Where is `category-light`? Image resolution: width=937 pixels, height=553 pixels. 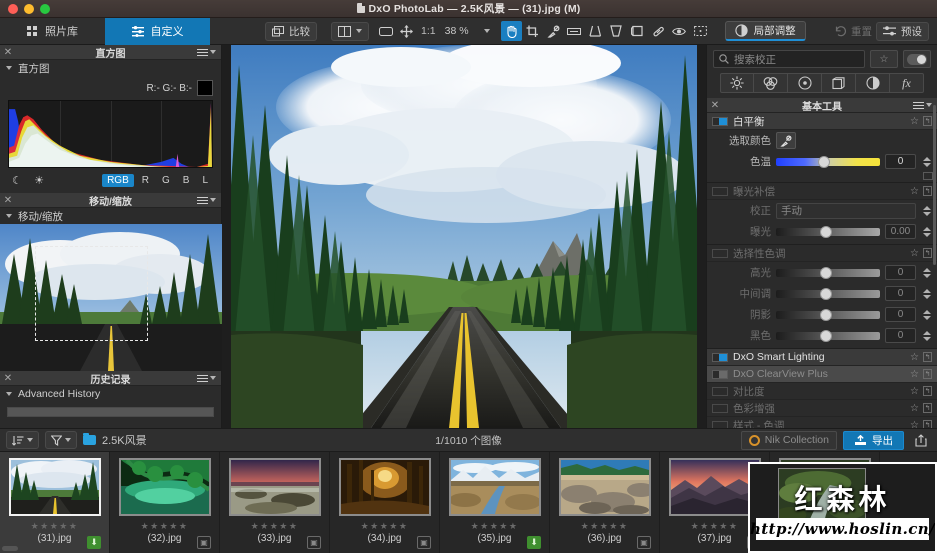
category-light is located at coordinates (737, 83).